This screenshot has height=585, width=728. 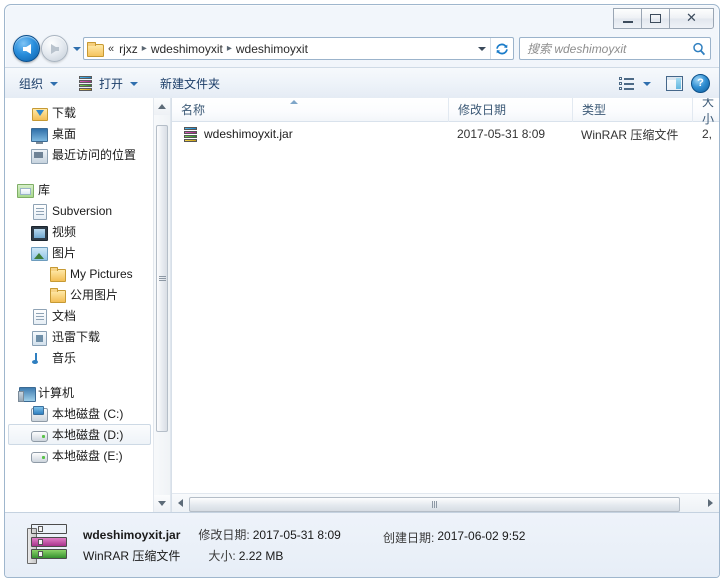 I want to click on column-header-size: 大小, so click(x=705, y=112).